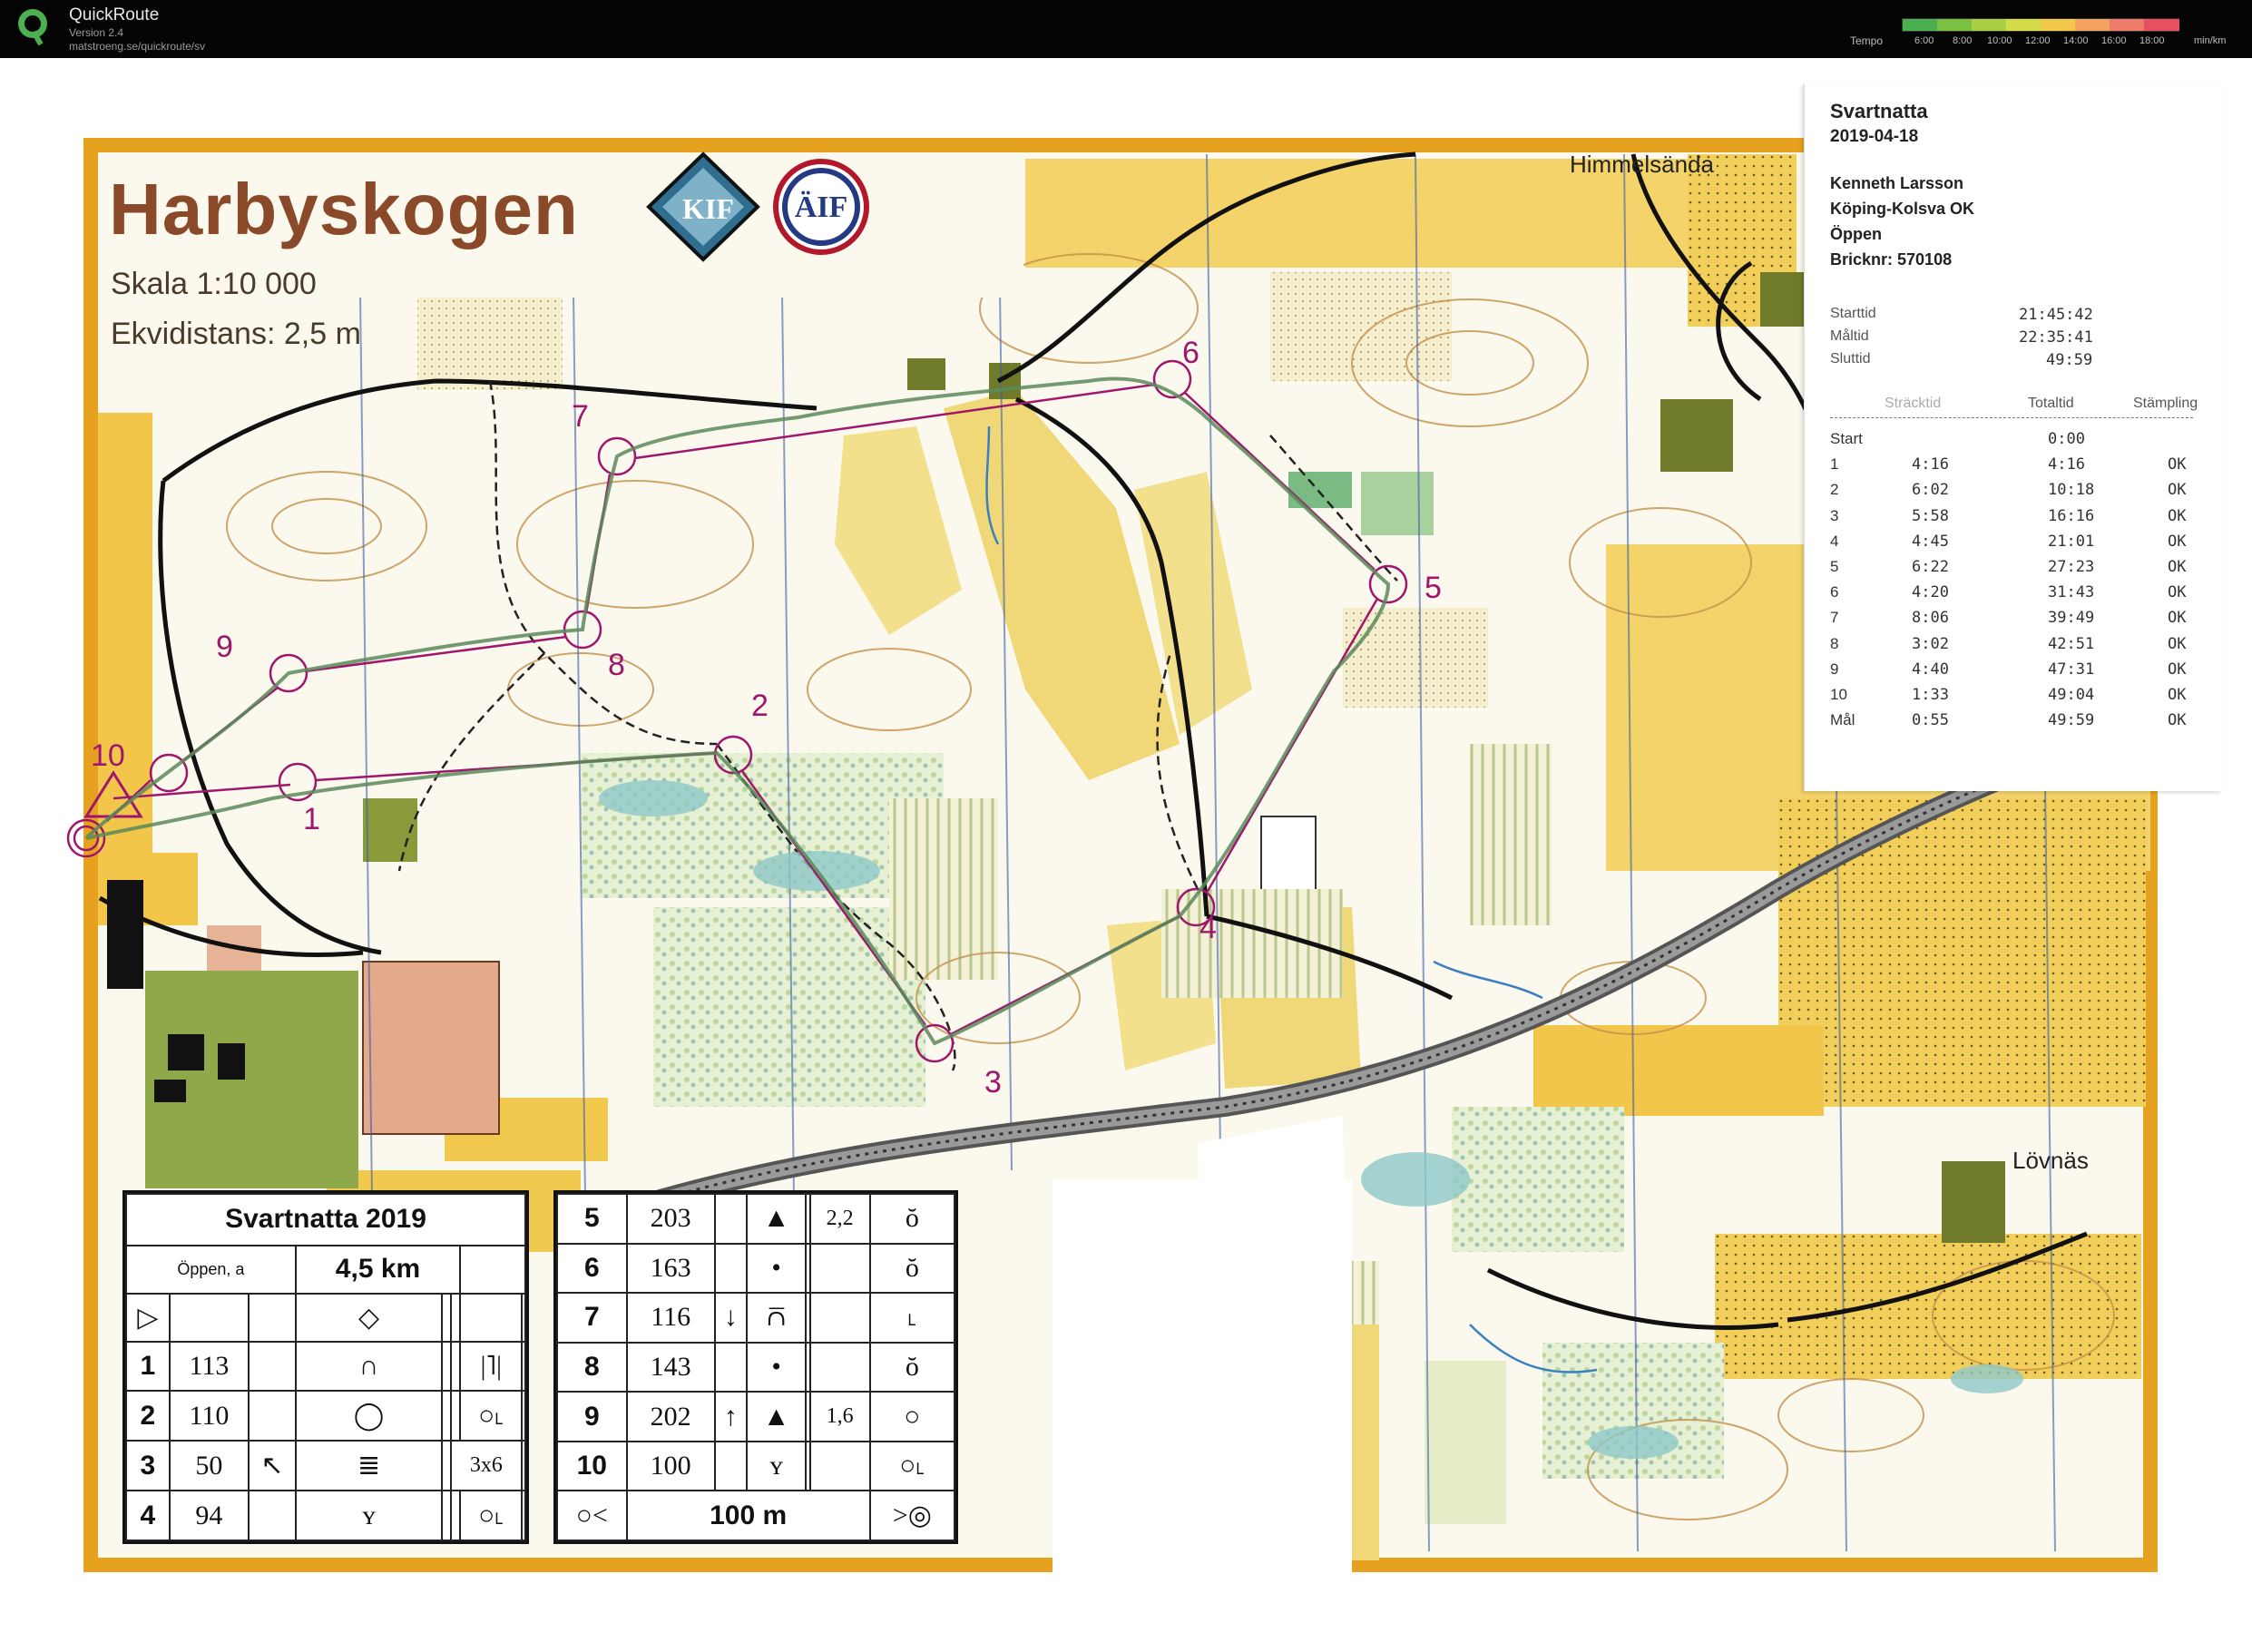  Describe the element at coordinates (148, 1416) in the screenshot. I see `desc-control-number: 2` at that location.